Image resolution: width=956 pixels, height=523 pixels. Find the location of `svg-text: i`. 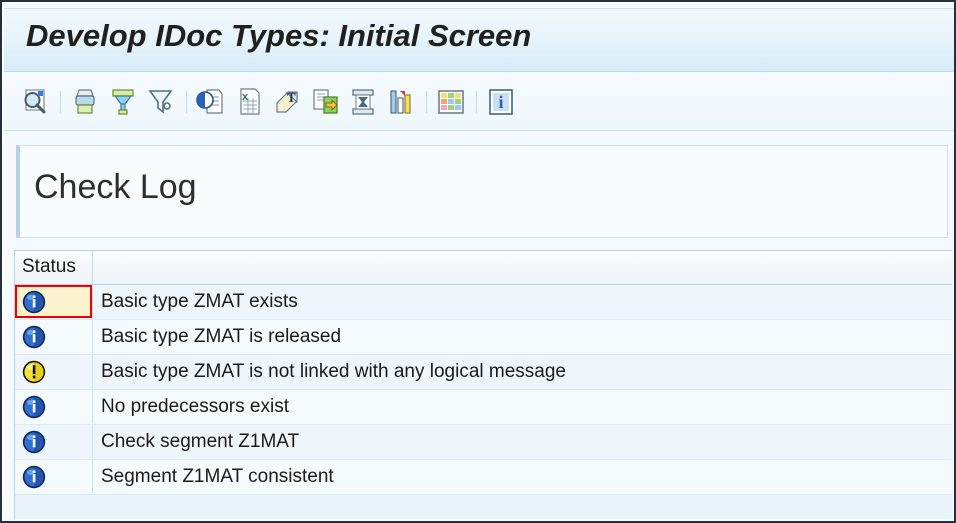

svg-text: i is located at coordinates (500, 102).